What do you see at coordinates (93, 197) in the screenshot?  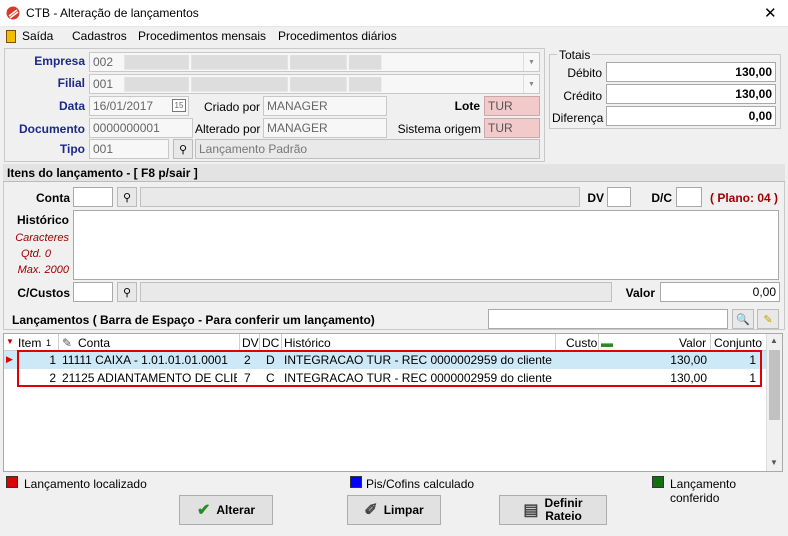 I see `conta-input` at bounding box center [93, 197].